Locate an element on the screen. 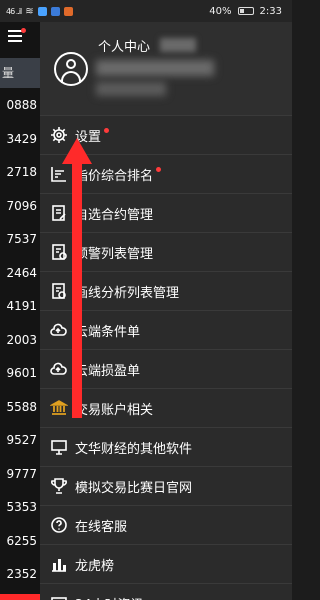 This screenshot has height=600, width=320. menu-item-label: 龙虎榜 is located at coordinates (95, 566).